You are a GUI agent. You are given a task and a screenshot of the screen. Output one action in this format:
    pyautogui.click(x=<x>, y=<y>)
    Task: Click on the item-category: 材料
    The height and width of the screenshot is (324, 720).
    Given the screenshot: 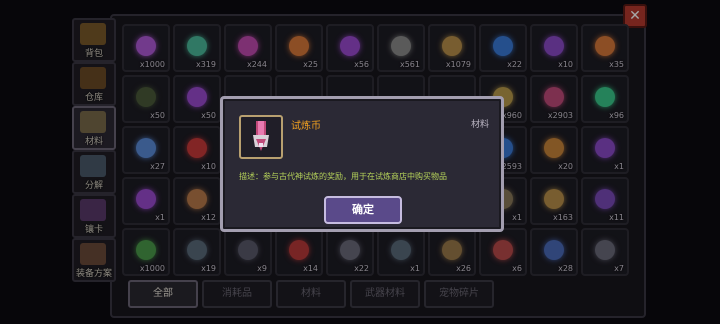 What is the action you would take?
    pyautogui.click(x=479, y=125)
    